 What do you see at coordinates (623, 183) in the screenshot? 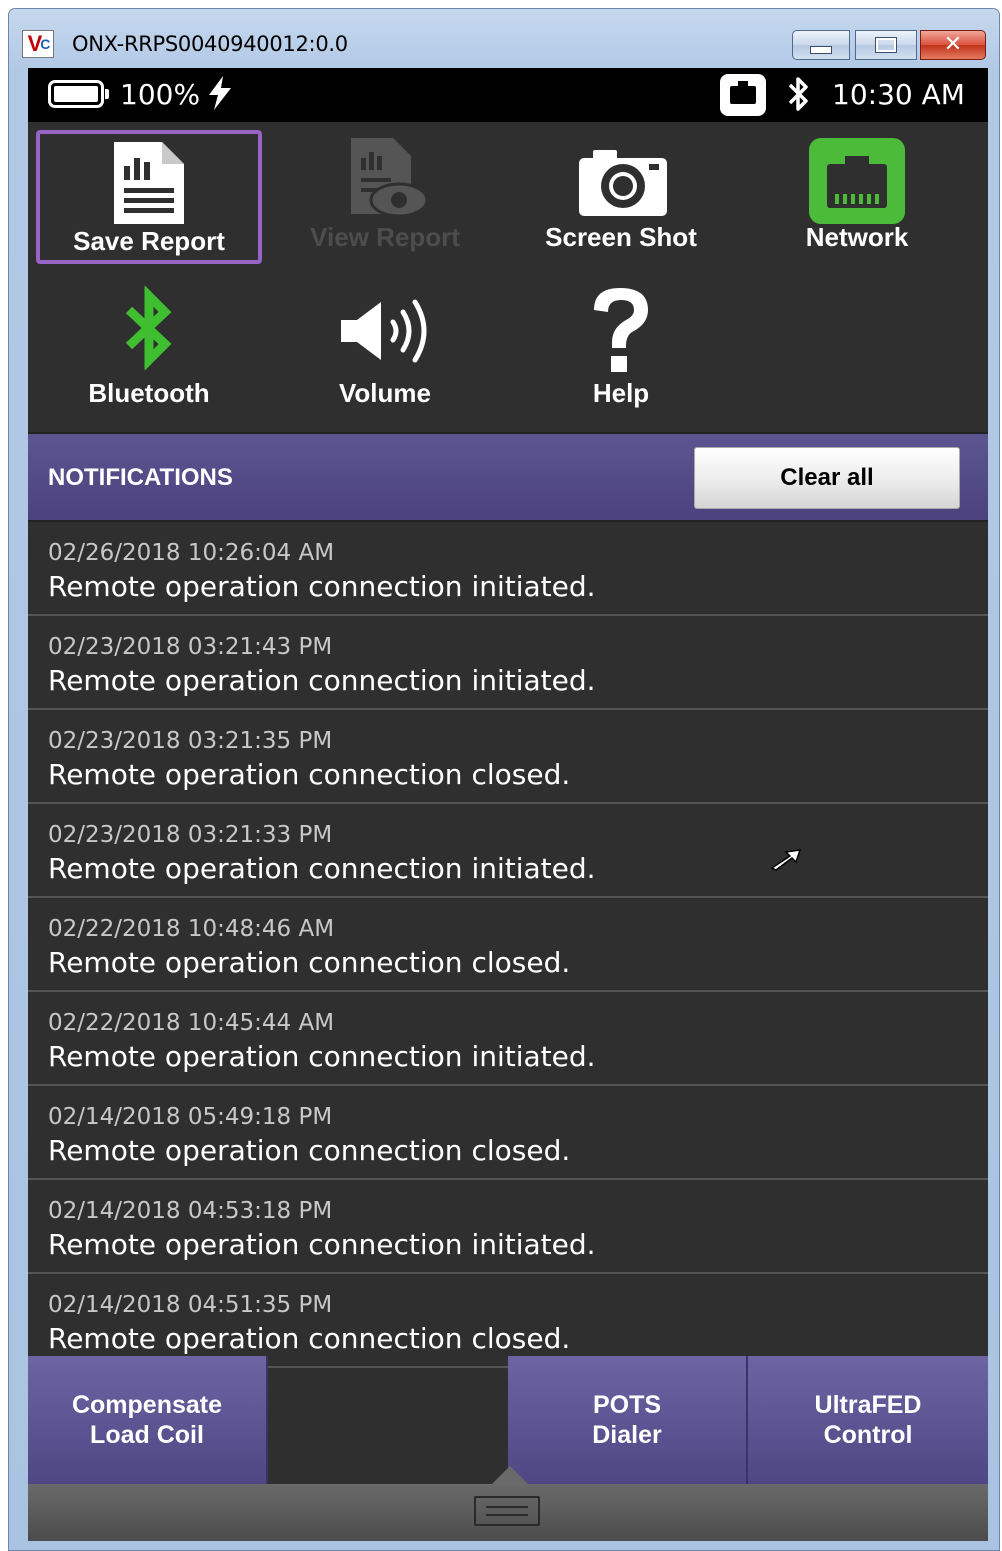
I see `camera-icon` at bounding box center [623, 183].